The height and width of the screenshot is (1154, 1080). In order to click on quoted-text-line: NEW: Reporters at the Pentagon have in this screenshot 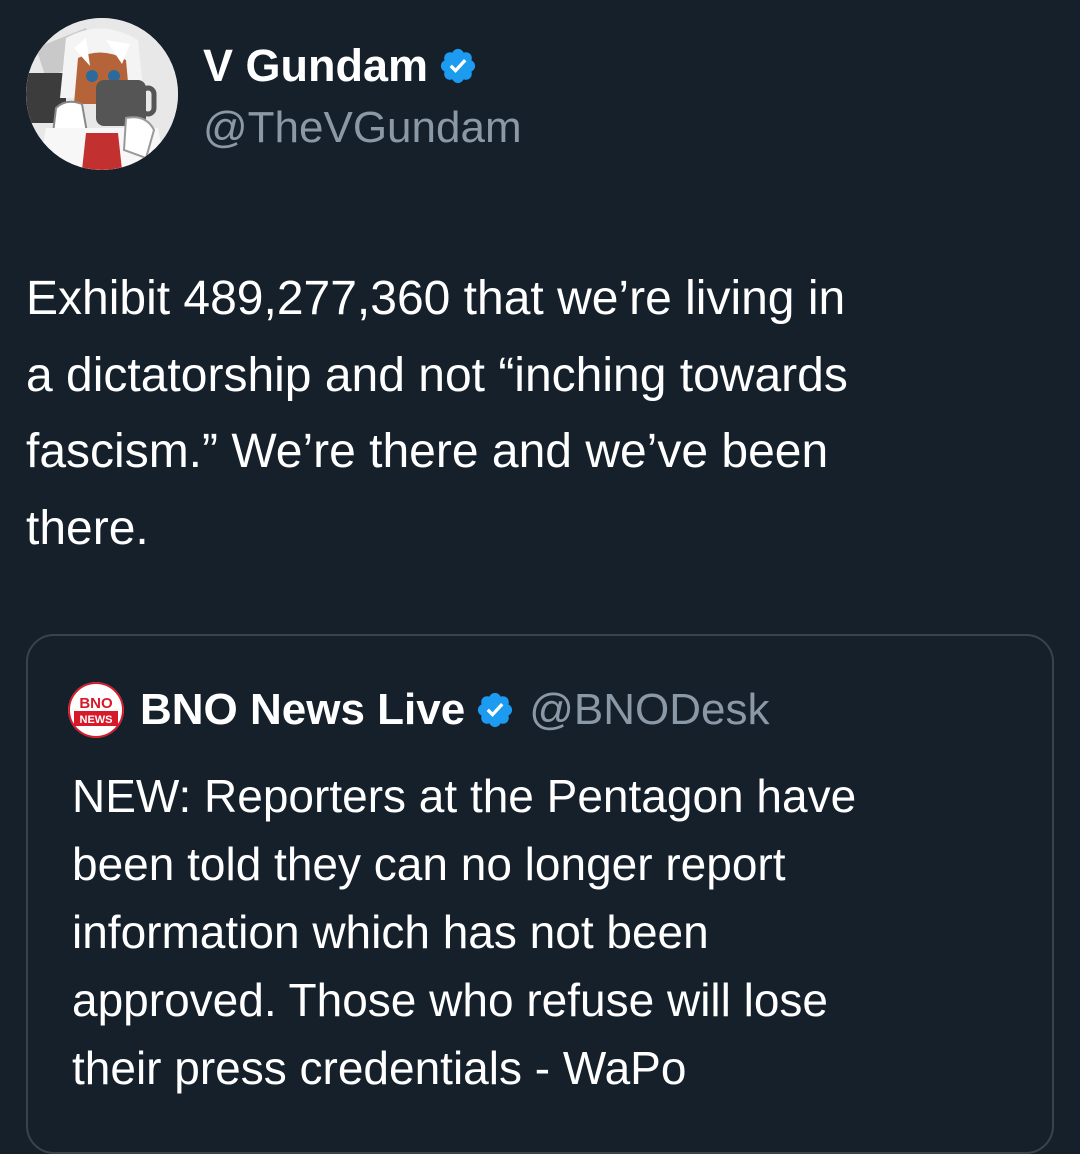, I will do `click(464, 796)`.